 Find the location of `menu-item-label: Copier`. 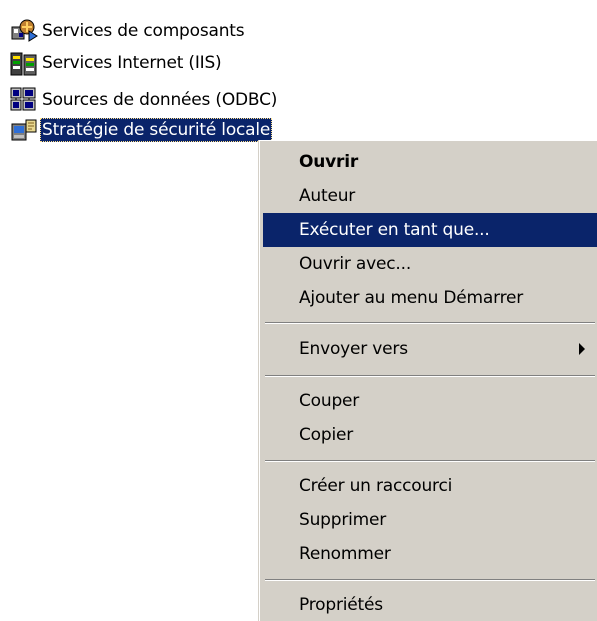

menu-item-label: Copier is located at coordinates (326, 435).